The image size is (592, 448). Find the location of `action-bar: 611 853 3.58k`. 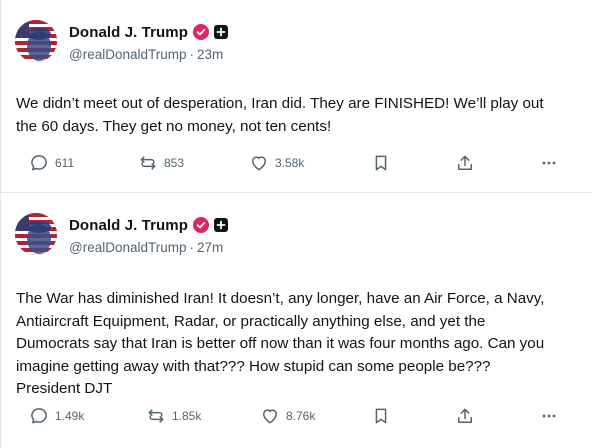

action-bar: 611 853 3.58k is located at coordinates (296, 163).